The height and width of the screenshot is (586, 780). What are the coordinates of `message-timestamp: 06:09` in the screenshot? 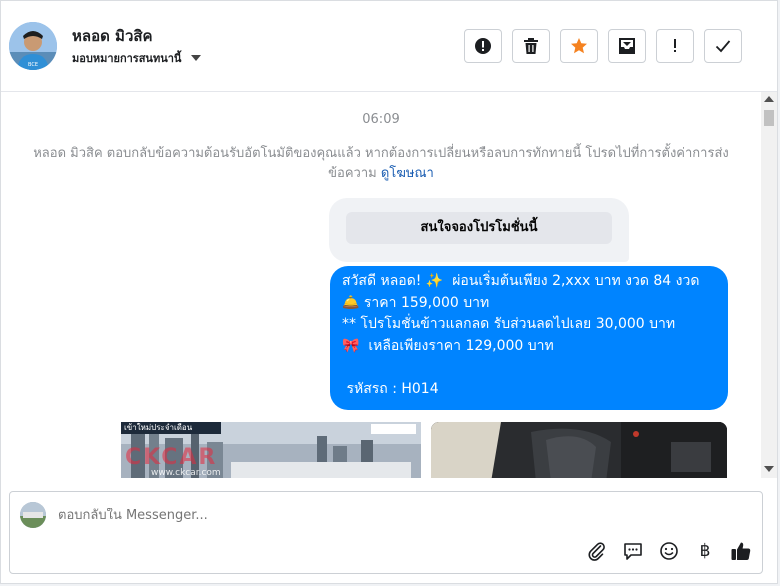 It's located at (381, 119).